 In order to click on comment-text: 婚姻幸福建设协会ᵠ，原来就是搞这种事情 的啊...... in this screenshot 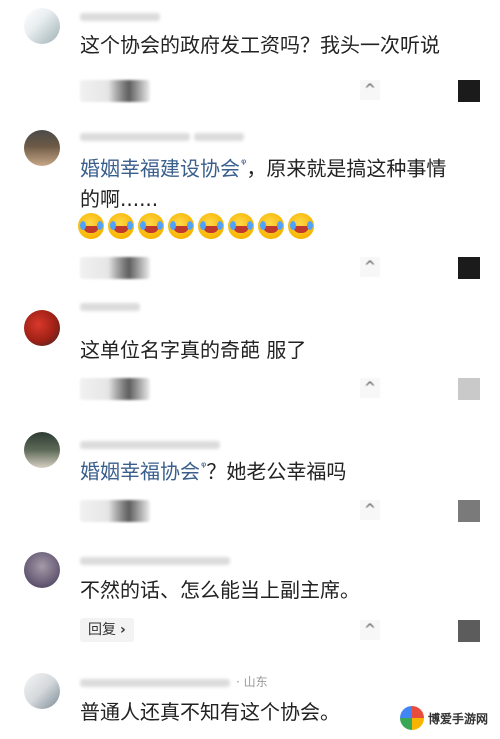, I will do `click(263, 183)`.